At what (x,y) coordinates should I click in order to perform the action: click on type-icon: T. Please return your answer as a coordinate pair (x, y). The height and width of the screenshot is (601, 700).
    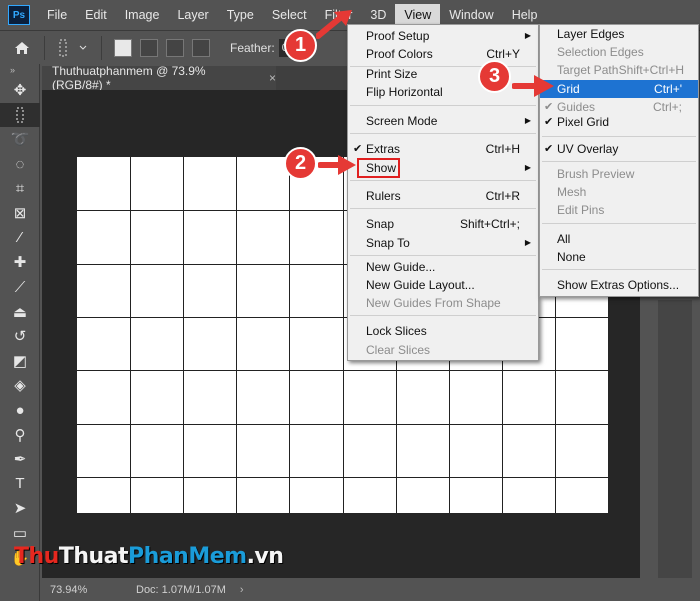
    Looking at the image, I should click on (20, 484).